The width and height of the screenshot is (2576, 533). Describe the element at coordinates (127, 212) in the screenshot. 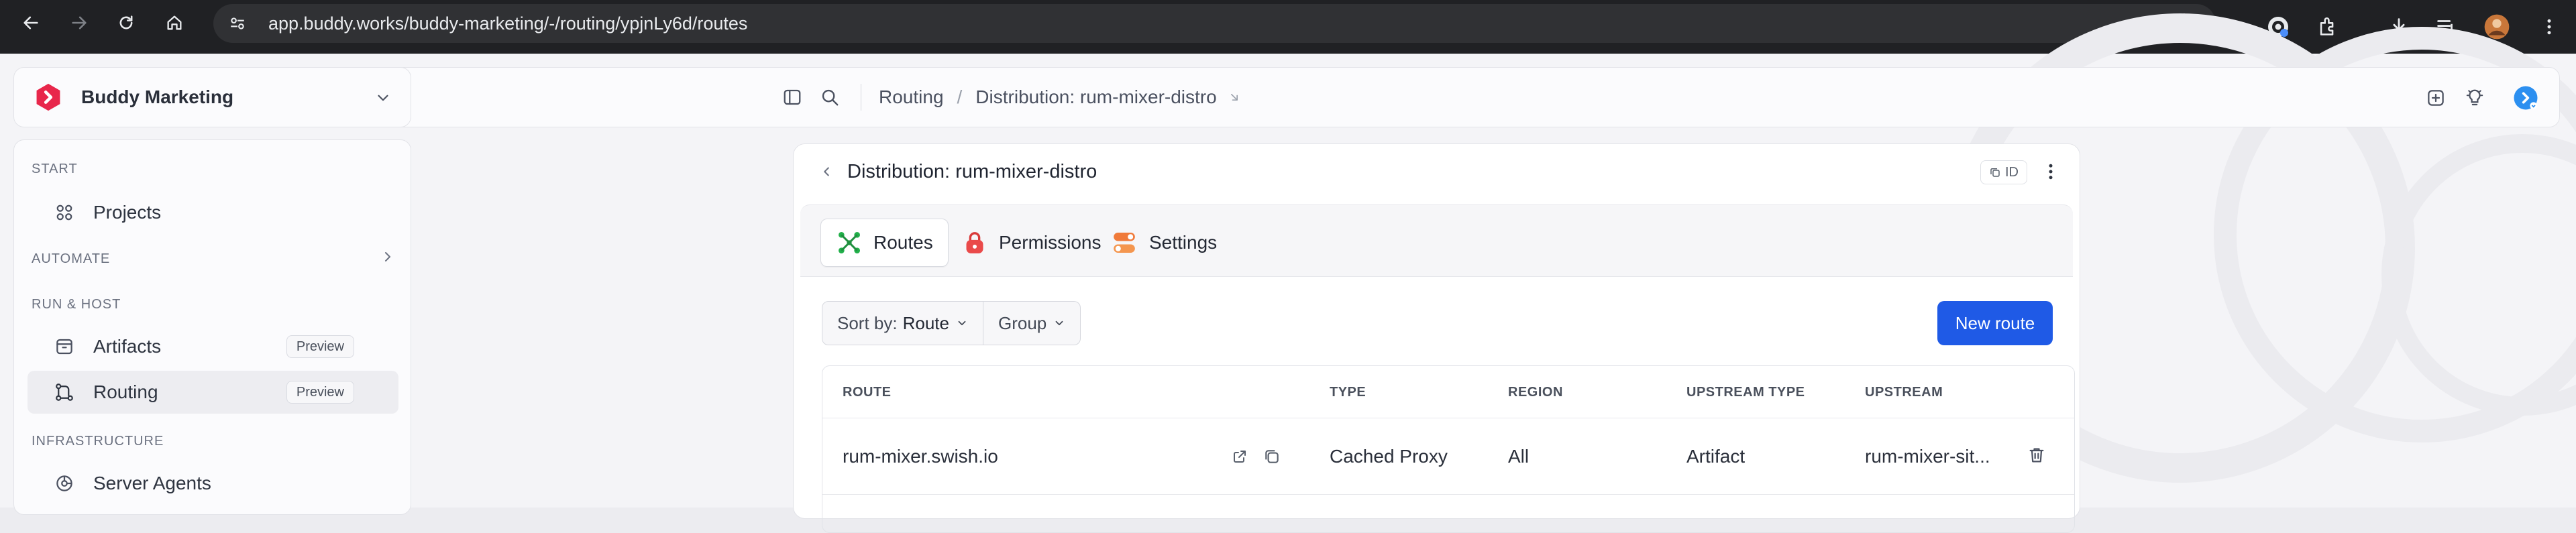

I see `sidebar-item-label: Projects` at that location.